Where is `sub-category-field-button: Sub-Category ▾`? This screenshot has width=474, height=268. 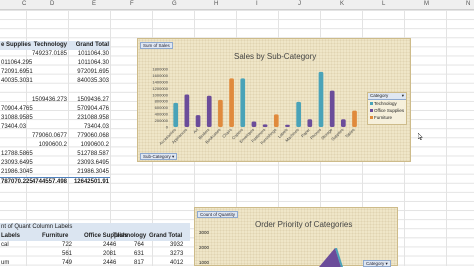
sub-category-field-button: Sub-Category ▾ is located at coordinates (159, 156).